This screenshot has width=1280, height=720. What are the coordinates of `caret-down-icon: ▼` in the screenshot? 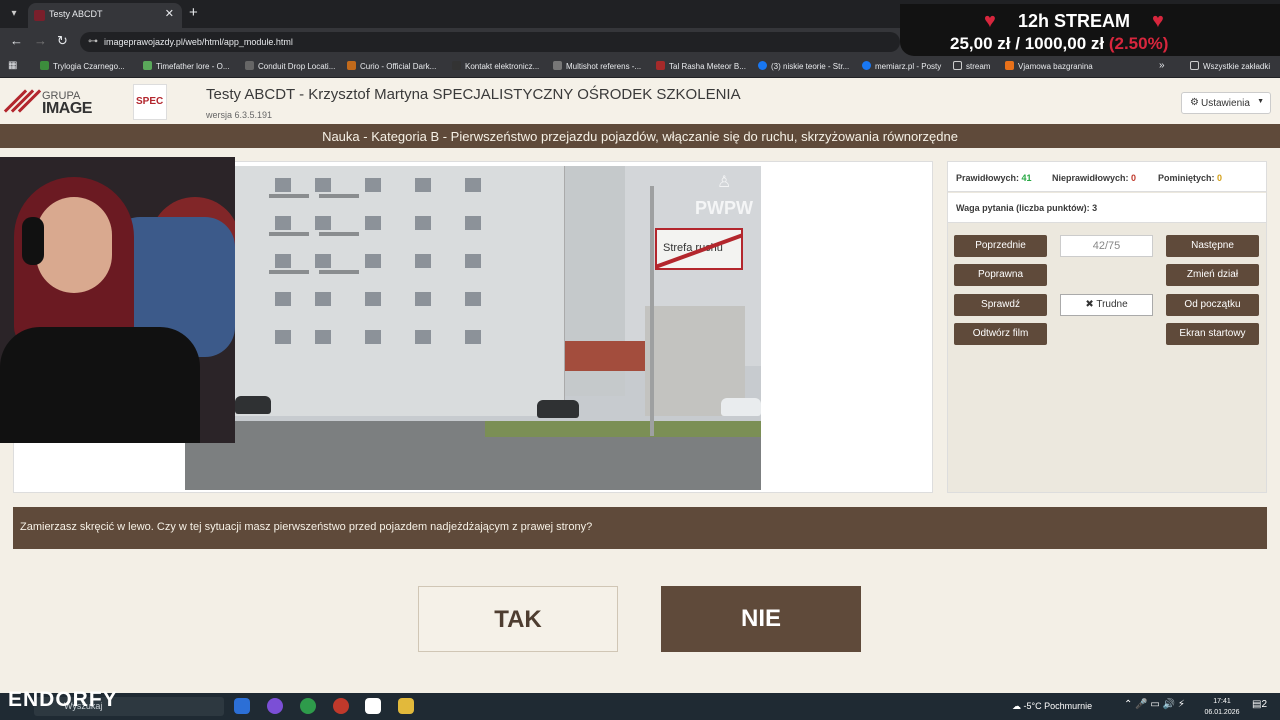 It's located at (1260, 101).